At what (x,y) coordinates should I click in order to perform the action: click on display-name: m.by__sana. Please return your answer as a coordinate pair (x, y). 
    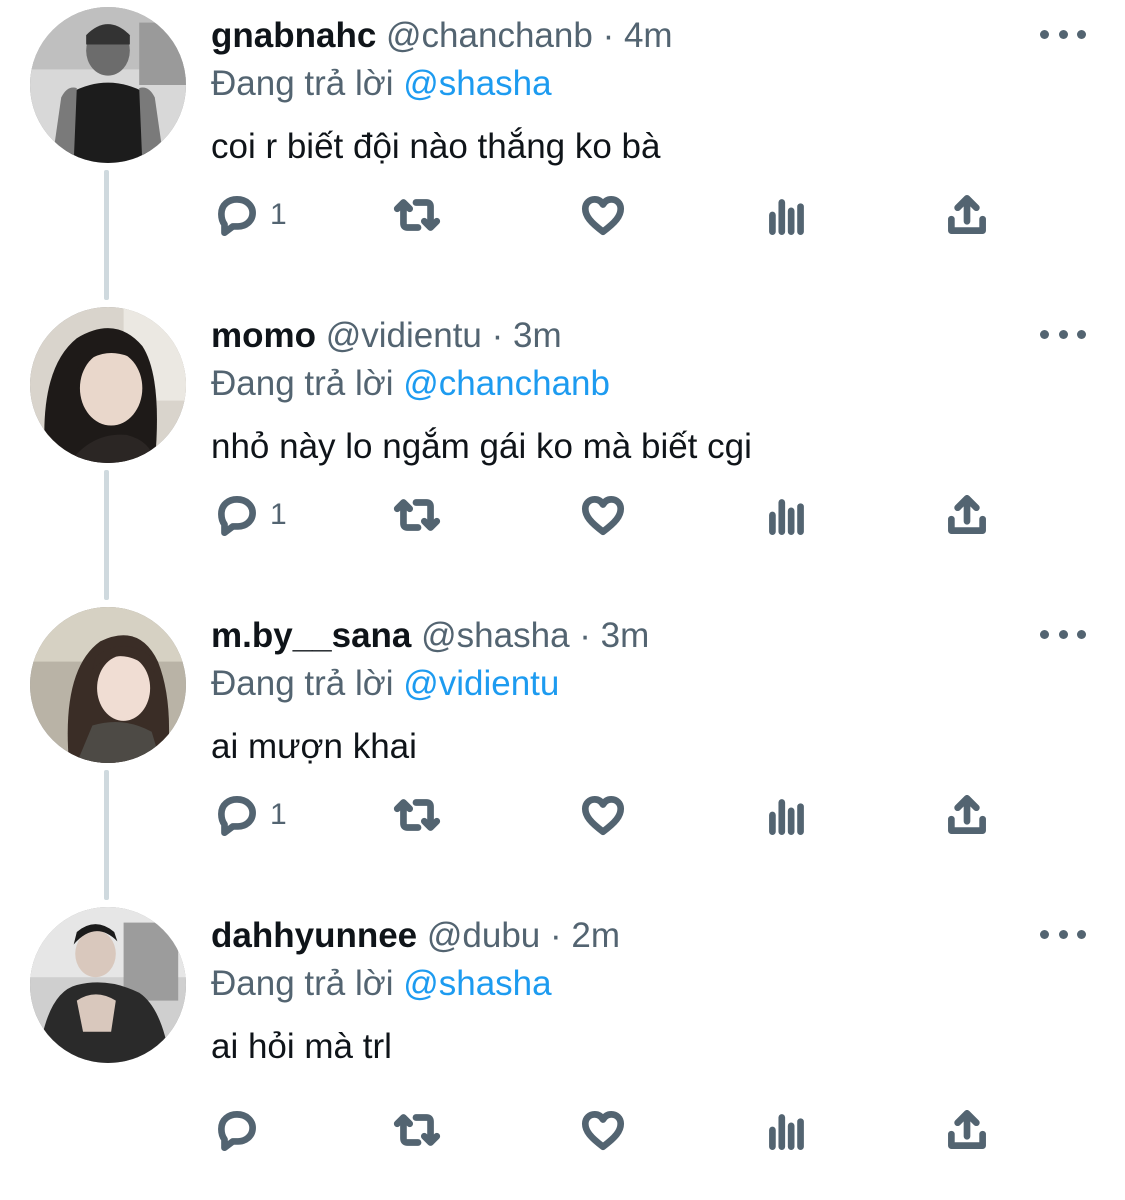
    Looking at the image, I should click on (311, 635).